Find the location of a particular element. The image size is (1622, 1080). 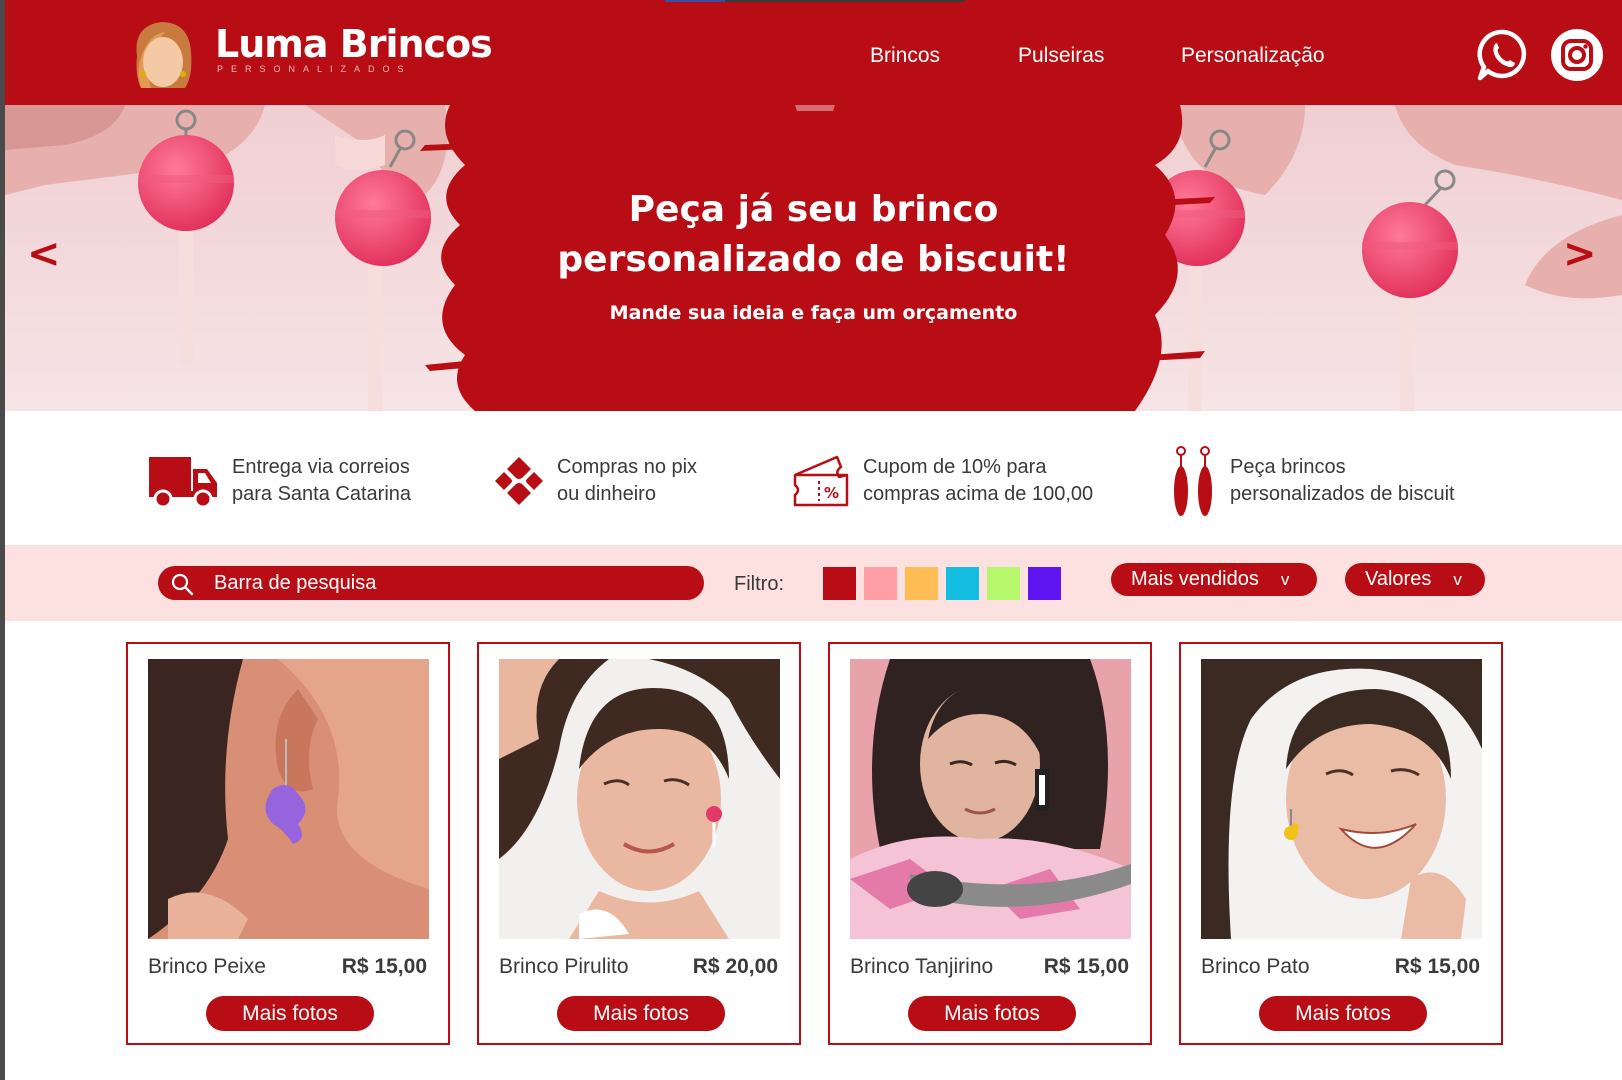

pix-icon is located at coordinates (519, 481).